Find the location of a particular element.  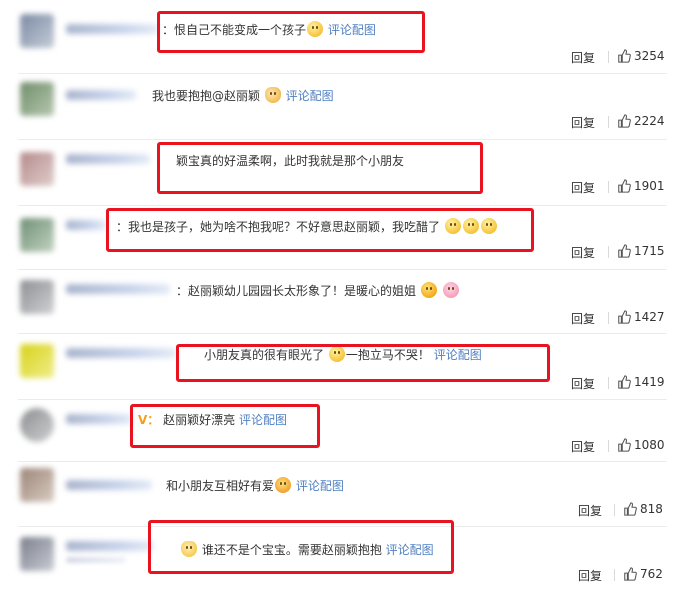

comment-item: ：我也是孩子，她为啥不抱我呢？不好意思赵丽颖，我吃醋了 回复 1715 is located at coordinates (341, 238).